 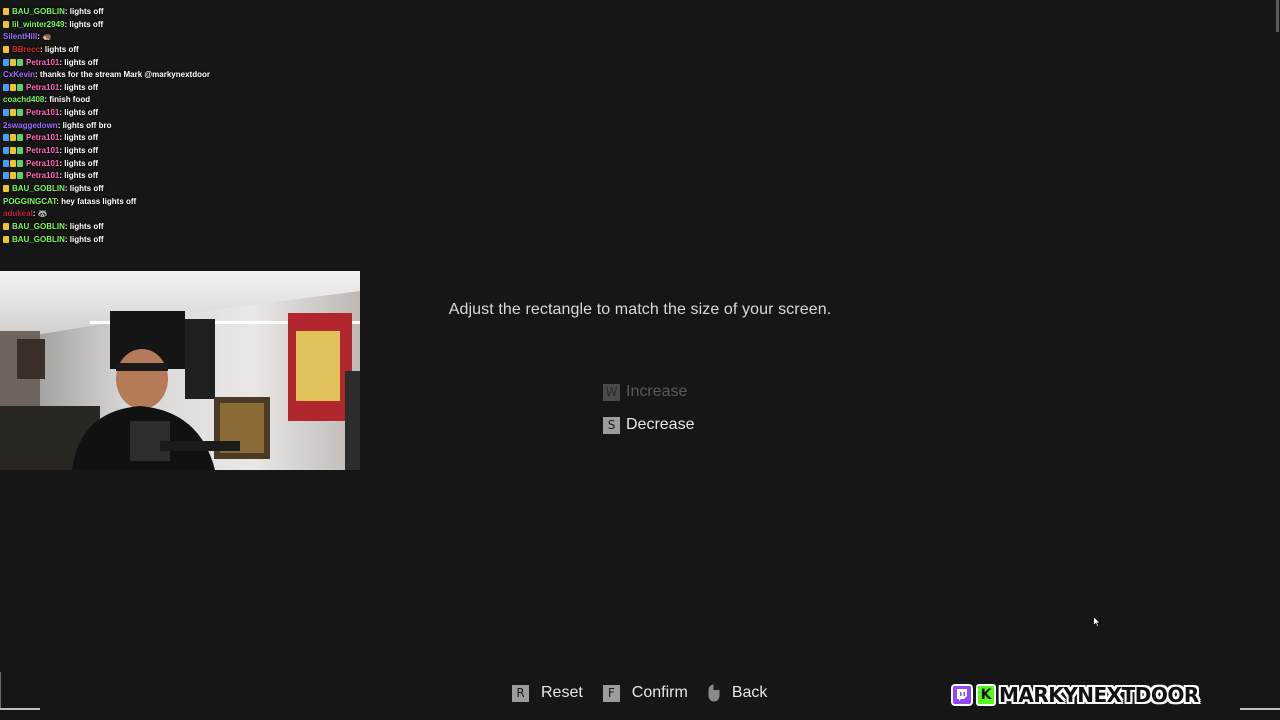 What do you see at coordinates (47, 37) in the screenshot?
I see `chat-text: 🦔` at bounding box center [47, 37].